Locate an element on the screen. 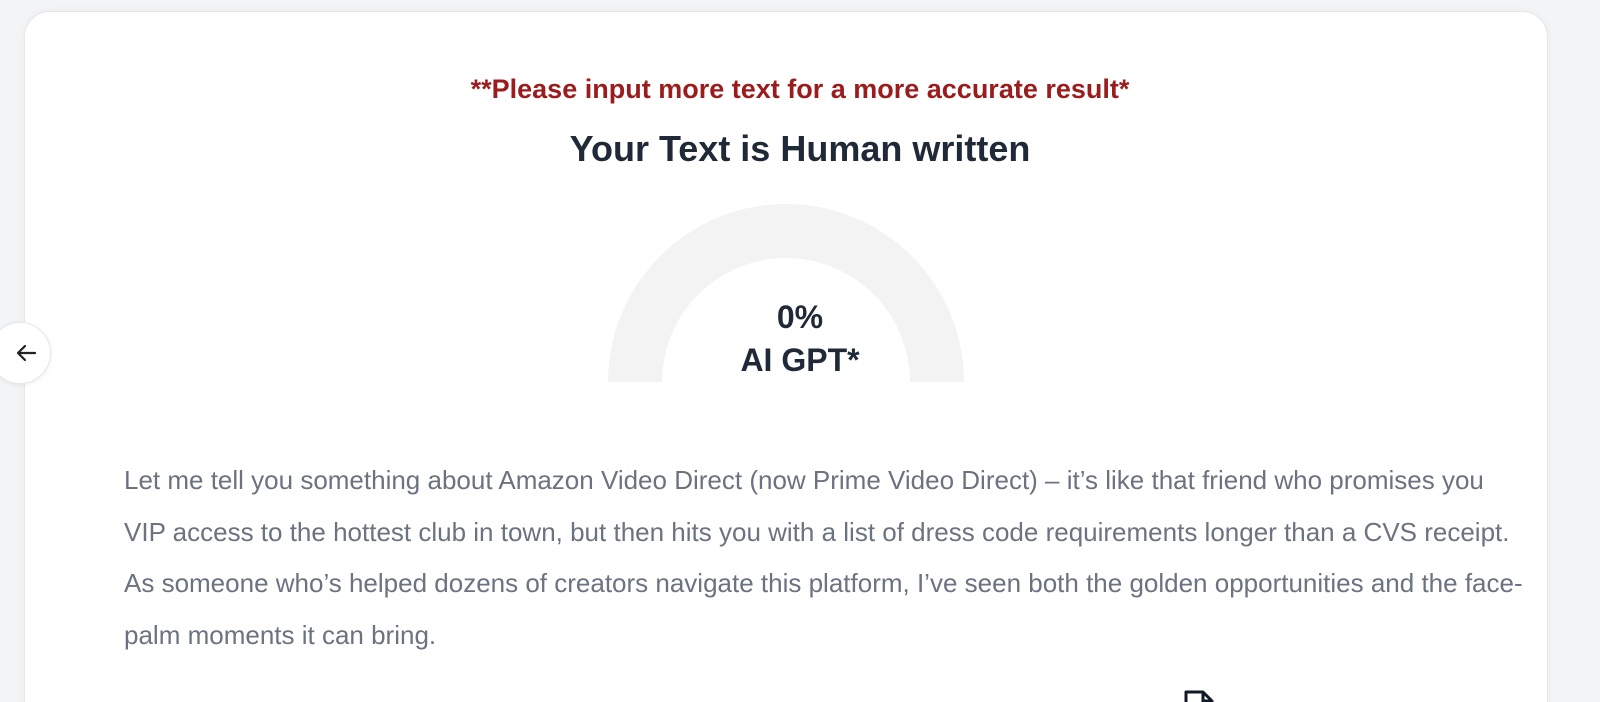 The width and height of the screenshot is (1600, 702). gauge-label: AI GPT* is located at coordinates (800, 360).